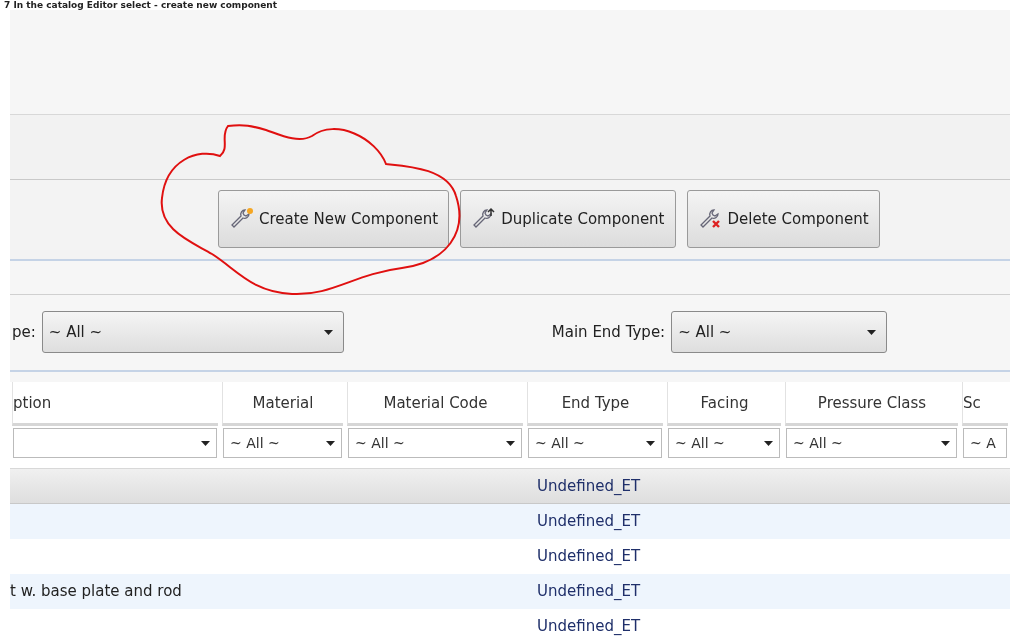 The height and width of the screenshot is (644, 1010). I want to click on duplicate-button: Duplicate Component, so click(568, 219).